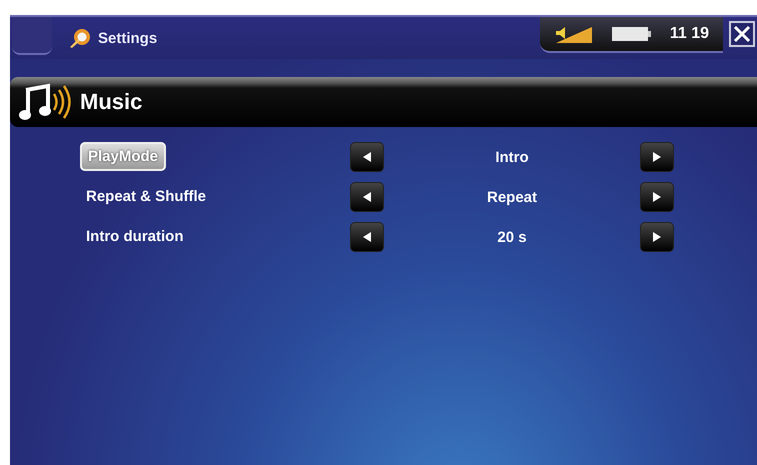 Image resolution: width=757 pixels, height=465 pixels. I want to click on battery-icon, so click(632, 34).